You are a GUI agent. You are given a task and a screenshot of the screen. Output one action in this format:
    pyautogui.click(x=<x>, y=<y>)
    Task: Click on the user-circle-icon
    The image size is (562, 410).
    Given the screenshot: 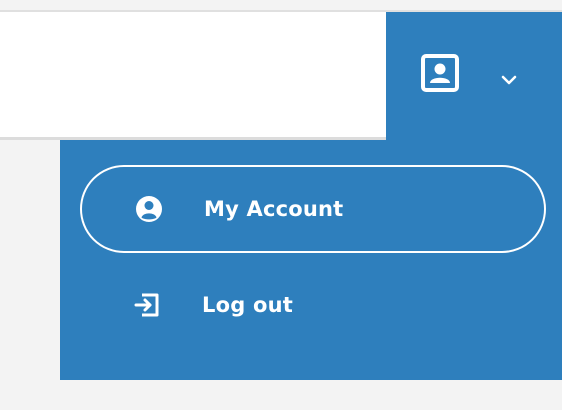 What is the action you would take?
    pyautogui.click(x=149, y=209)
    